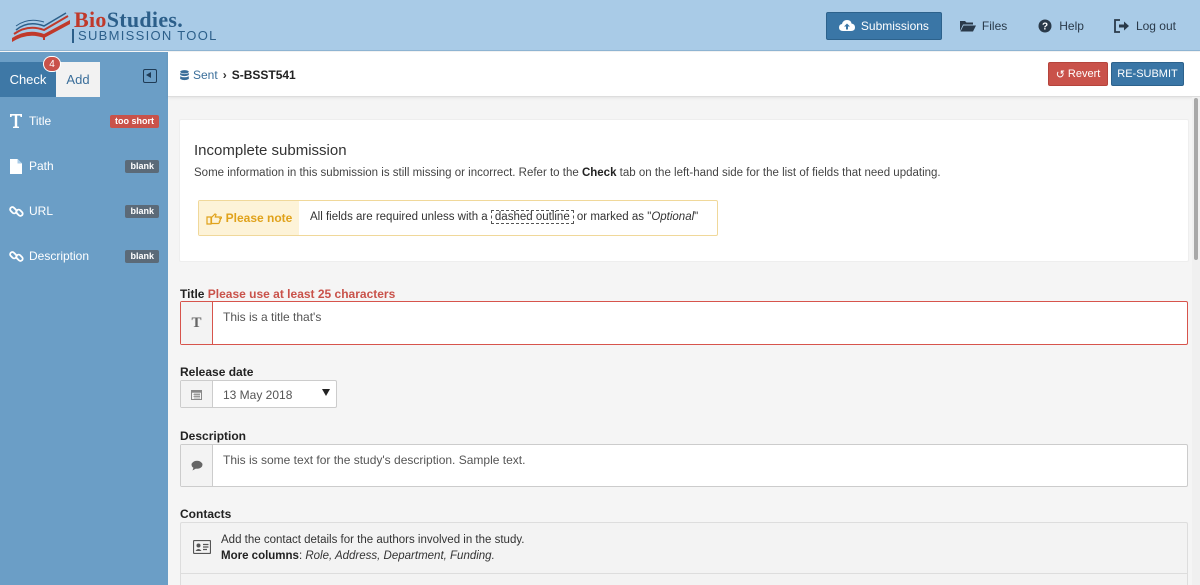  What do you see at coordinates (197, 323) in the screenshot?
I see `text-icon: T` at bounding box center [197, 323].